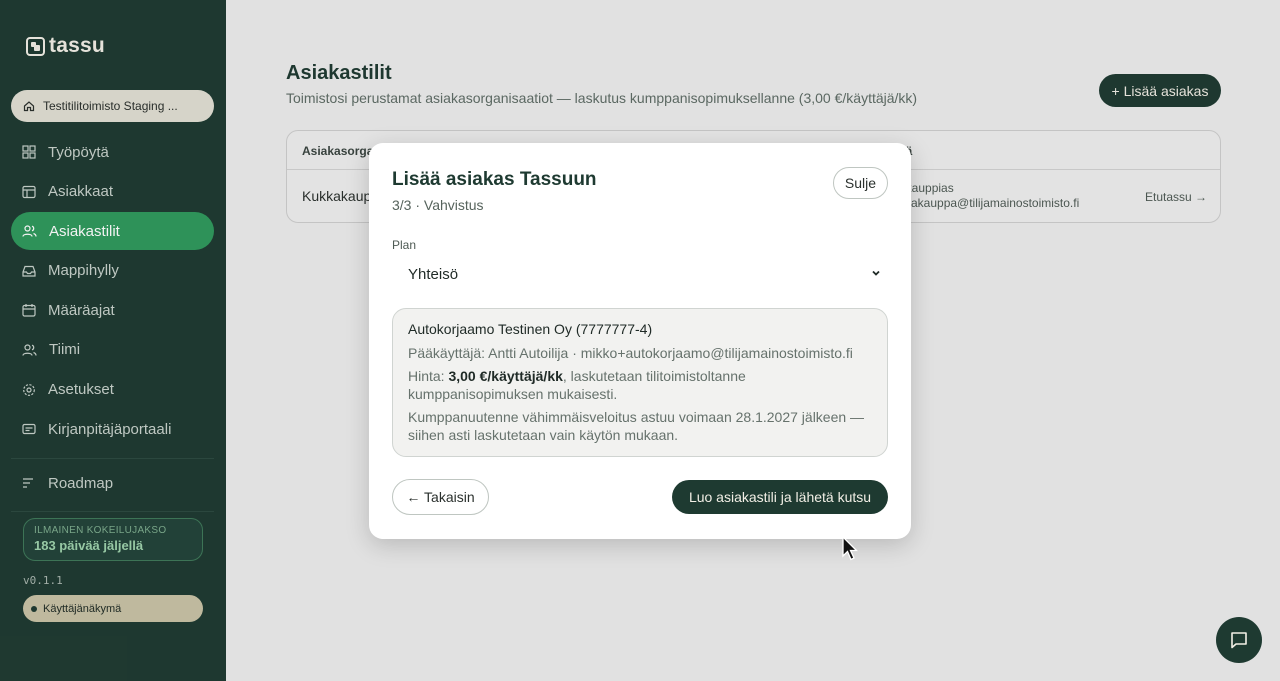 The image size is (1280, 681). I want to click on chat-button, so click(1239, 640).